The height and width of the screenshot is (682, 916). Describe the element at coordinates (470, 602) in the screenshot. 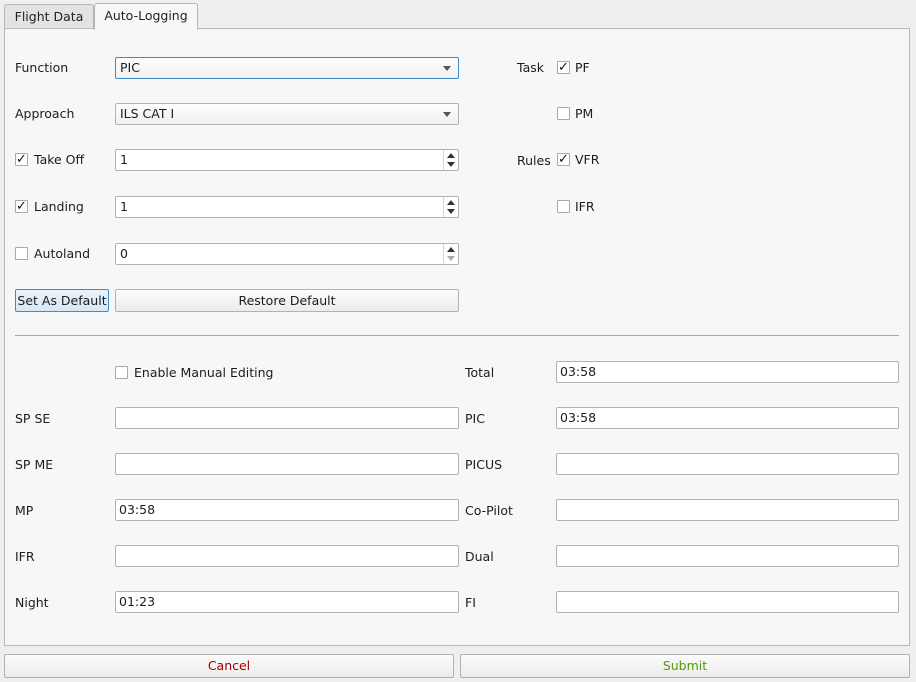

I see `fi-label: FI` at that location.